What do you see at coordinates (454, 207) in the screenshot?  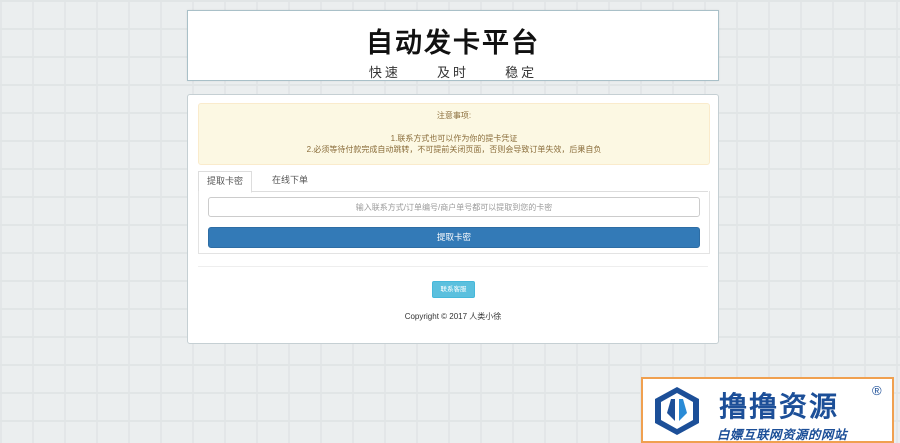 I see `query-input` at bounding box center [454, 207].